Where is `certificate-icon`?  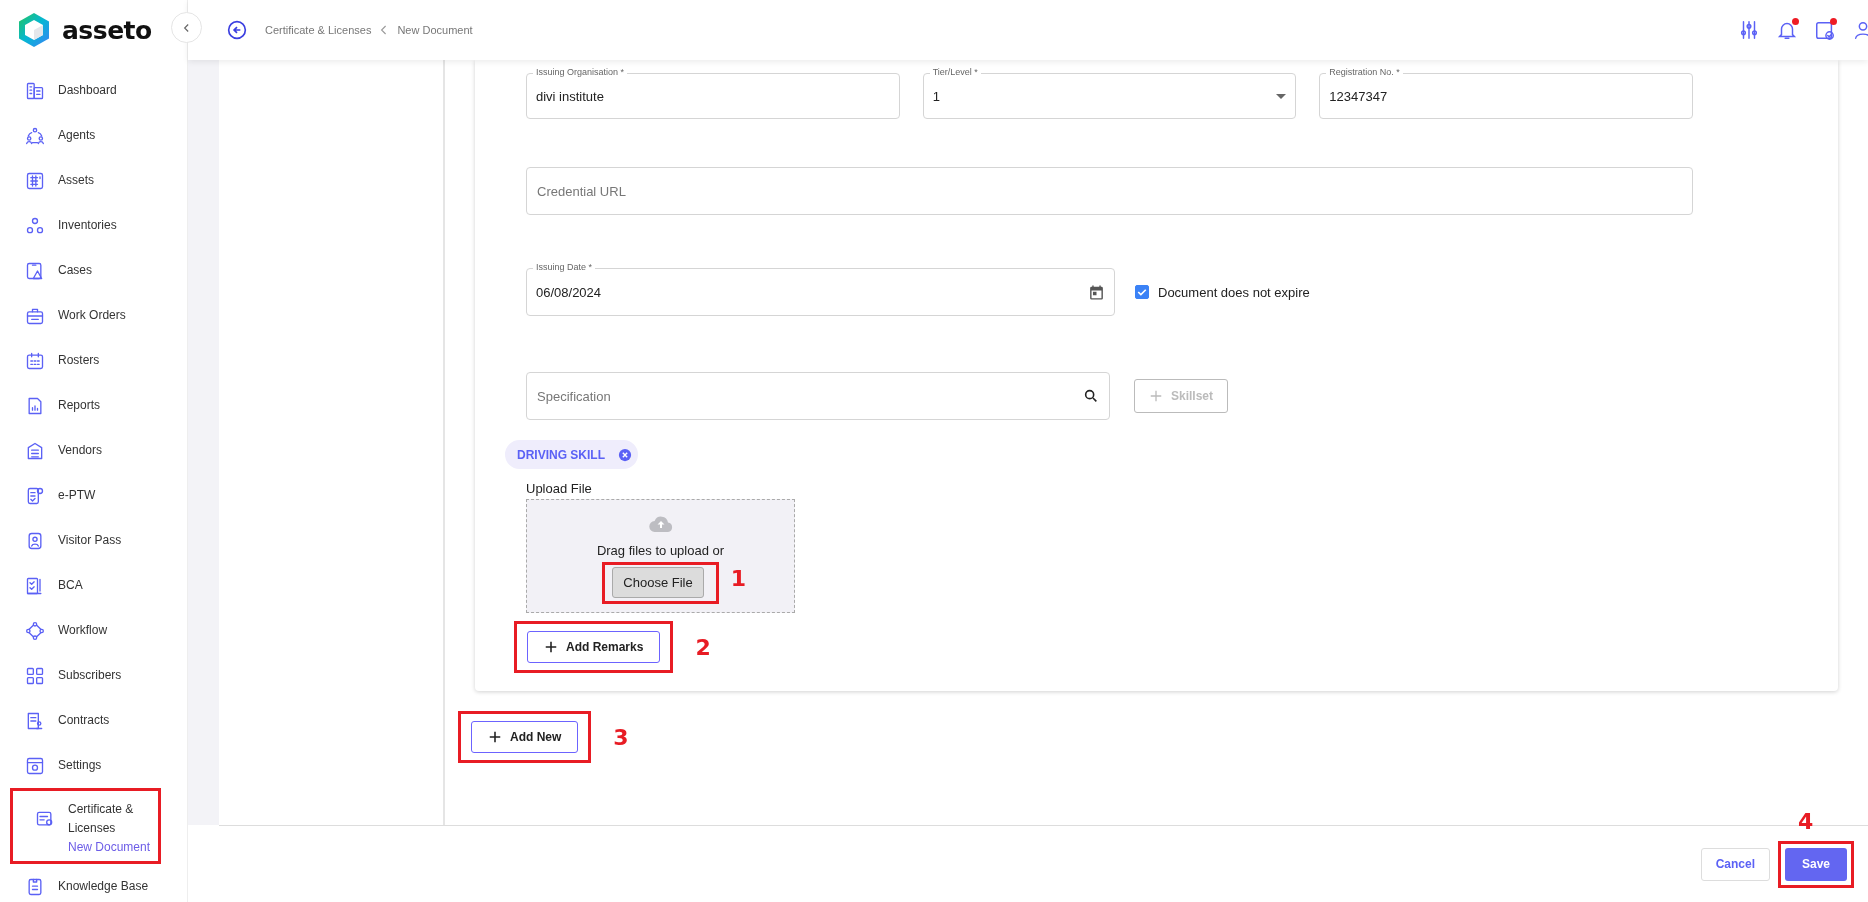
certificate-icon is located at coordinates (45, 819).